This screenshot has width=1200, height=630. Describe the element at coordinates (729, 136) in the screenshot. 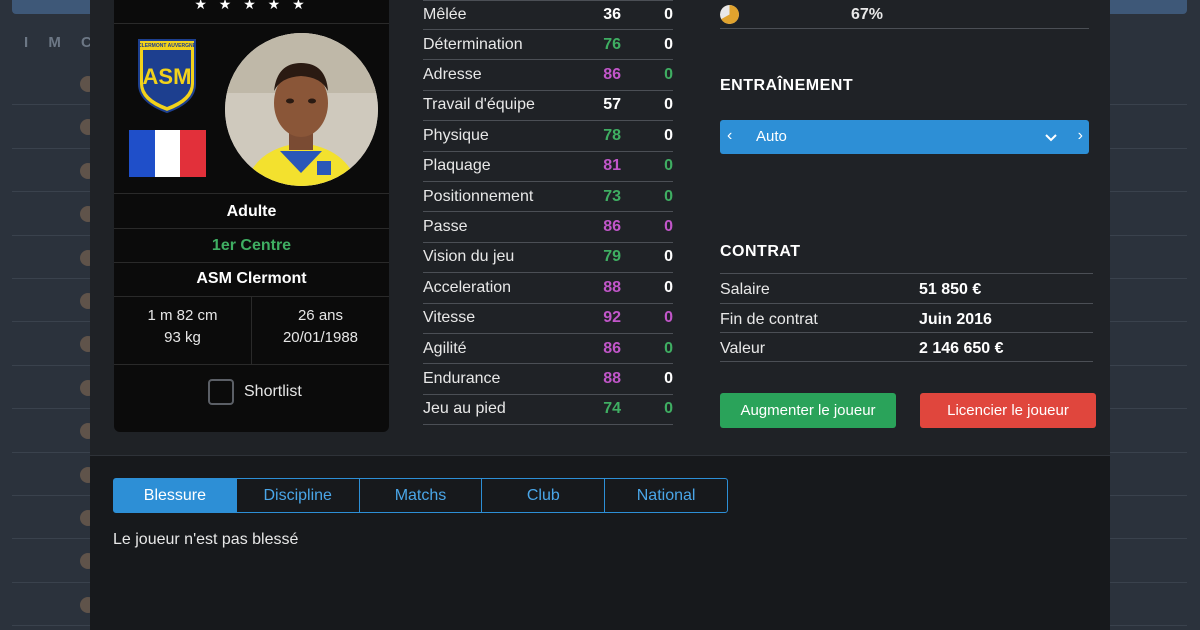

I see `chevron-left-icon: ‹` at that location.